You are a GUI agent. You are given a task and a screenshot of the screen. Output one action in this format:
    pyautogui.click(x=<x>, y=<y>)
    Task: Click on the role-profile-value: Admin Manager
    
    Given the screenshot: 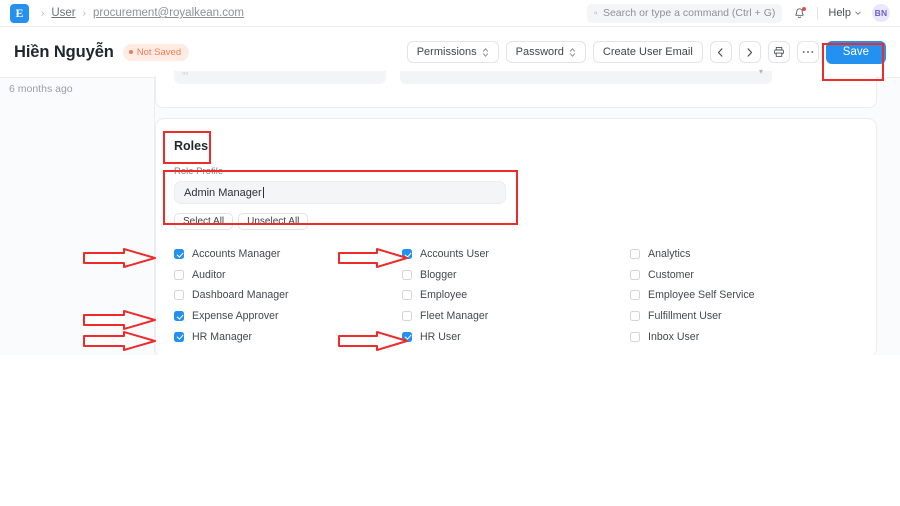 What is the action you would take?
    pyautogui.click(x=223, y=192)
    